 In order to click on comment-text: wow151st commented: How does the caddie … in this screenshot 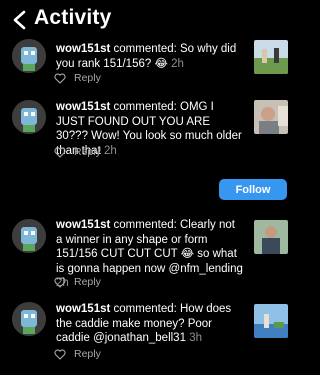, I will do `click(150, 324)`.